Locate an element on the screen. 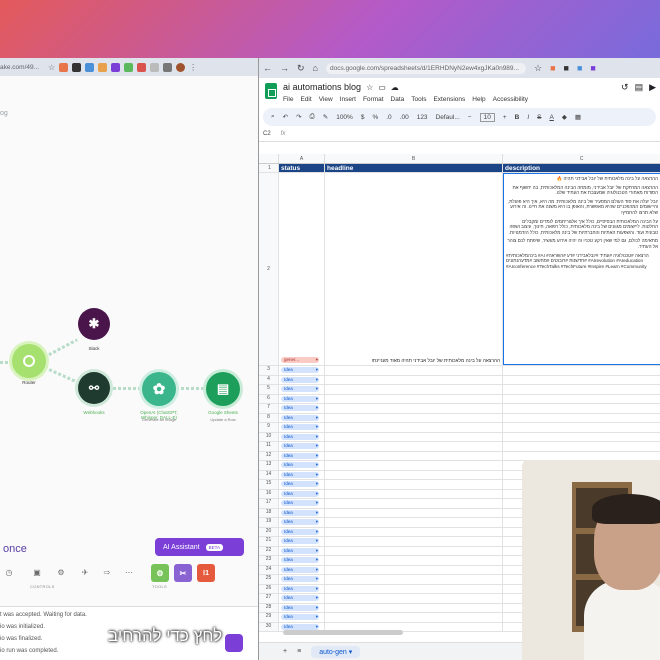 The image size is (660, 660). row-number: 25 is located at coordinates (269, 579).